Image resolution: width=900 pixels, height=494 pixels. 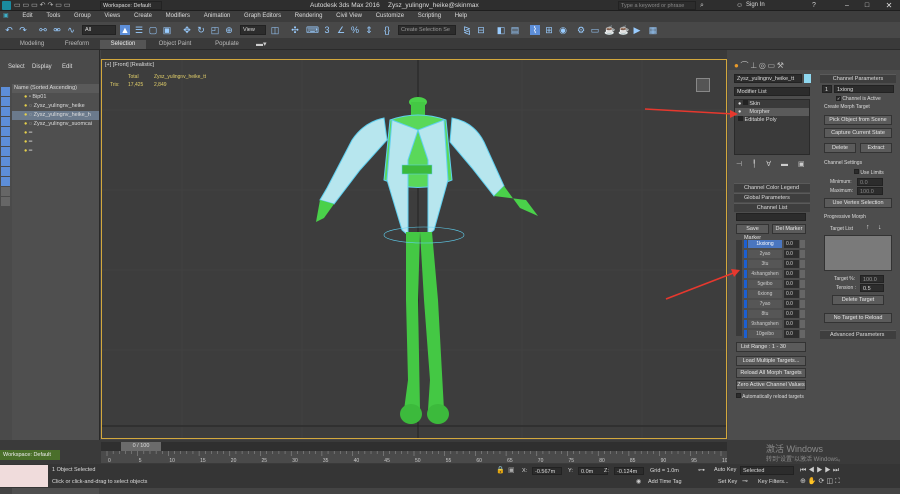 What do you see at coordinates (814, 5) in the screenshot?
I see `help-icon: ?` at bounding box center [814, 5].